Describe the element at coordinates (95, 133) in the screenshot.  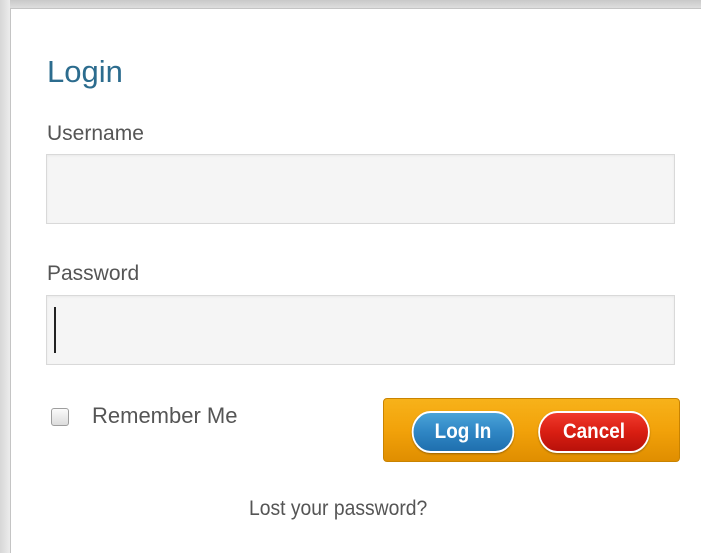
I see `username-label: Username` at that location.